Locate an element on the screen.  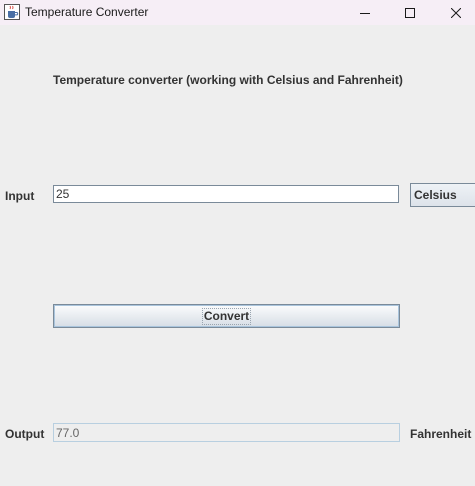
java-coffee-cup-icon is located at coordinates (12, 12).